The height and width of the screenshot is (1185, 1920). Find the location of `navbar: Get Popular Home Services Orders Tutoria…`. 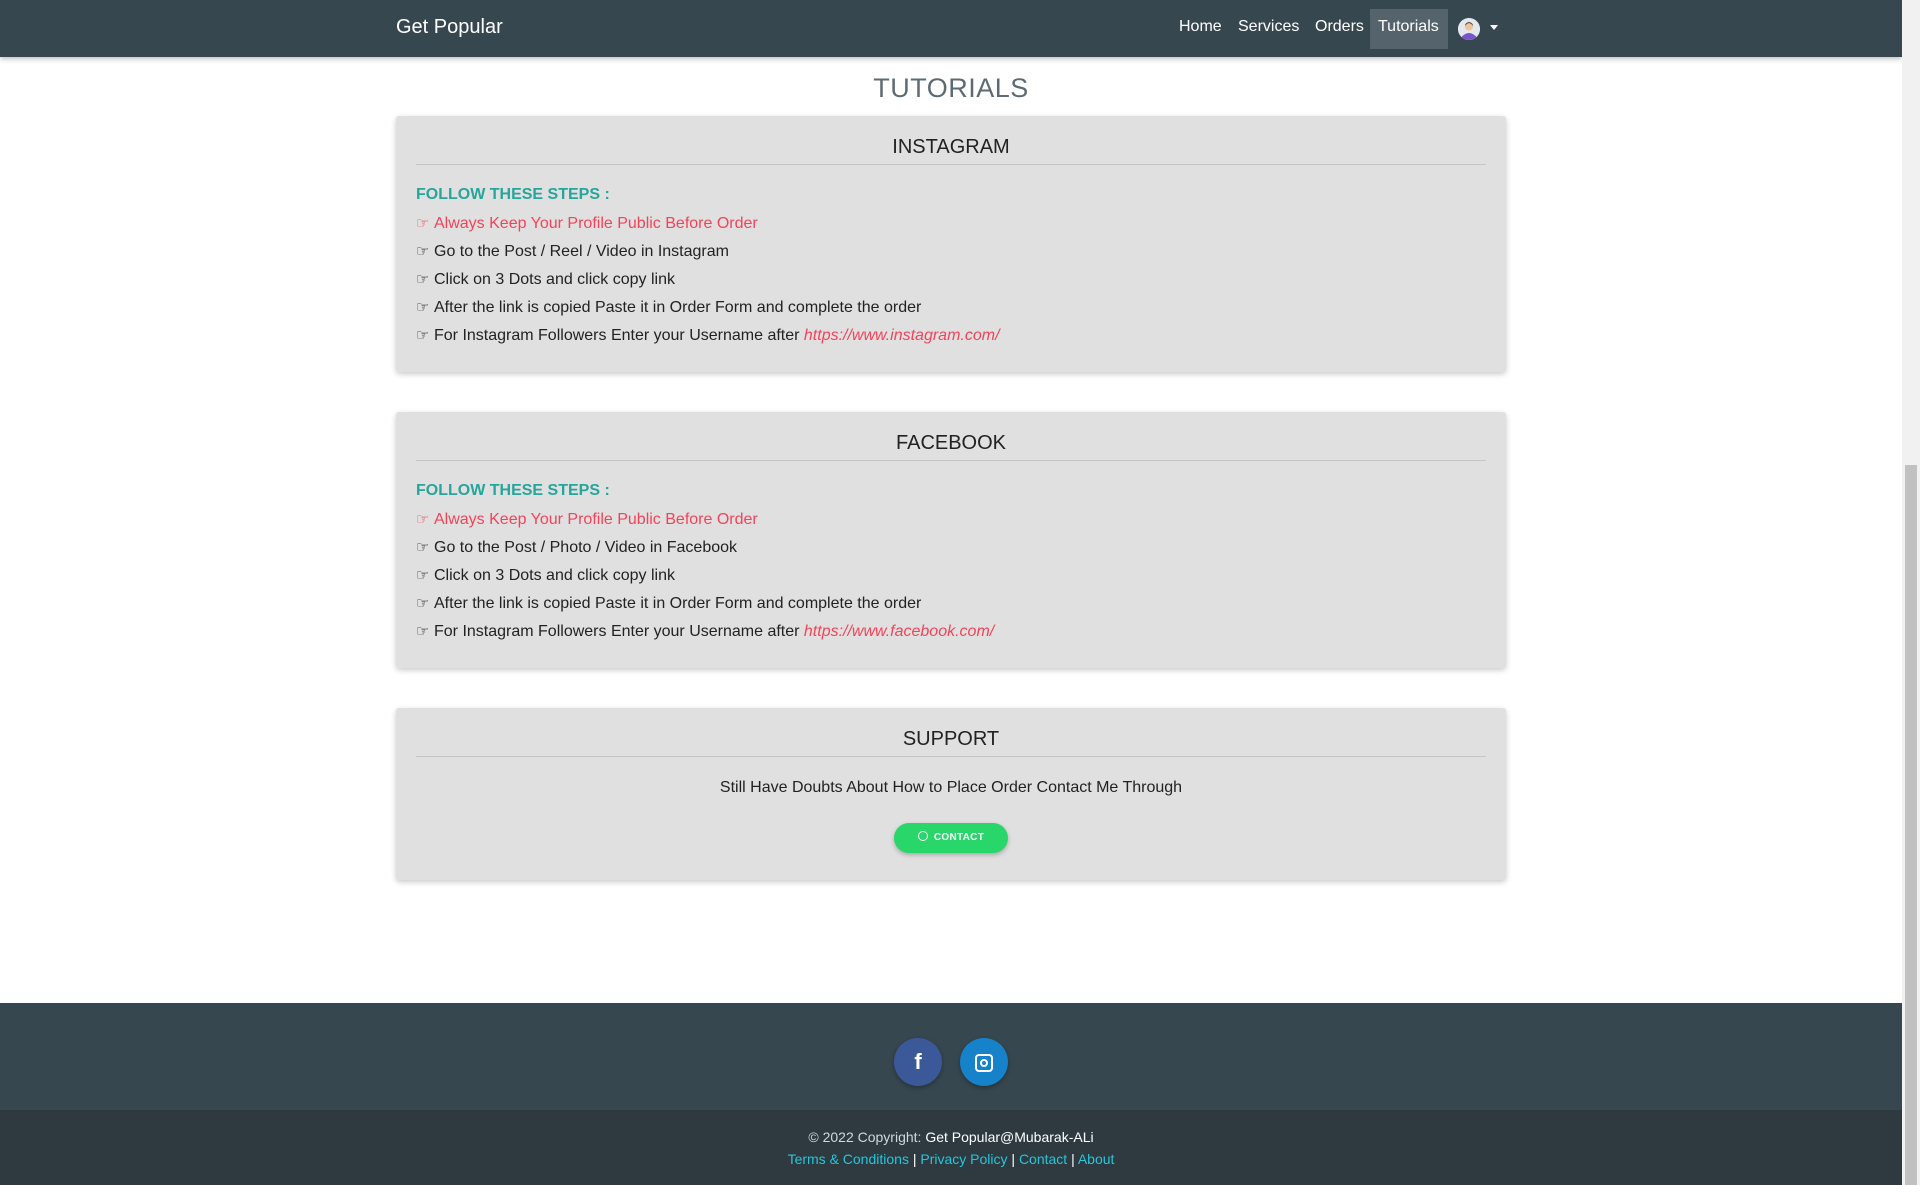

navbar: Get Popular Home Services Orders Tutoria… is located at coordinates (951, 28).